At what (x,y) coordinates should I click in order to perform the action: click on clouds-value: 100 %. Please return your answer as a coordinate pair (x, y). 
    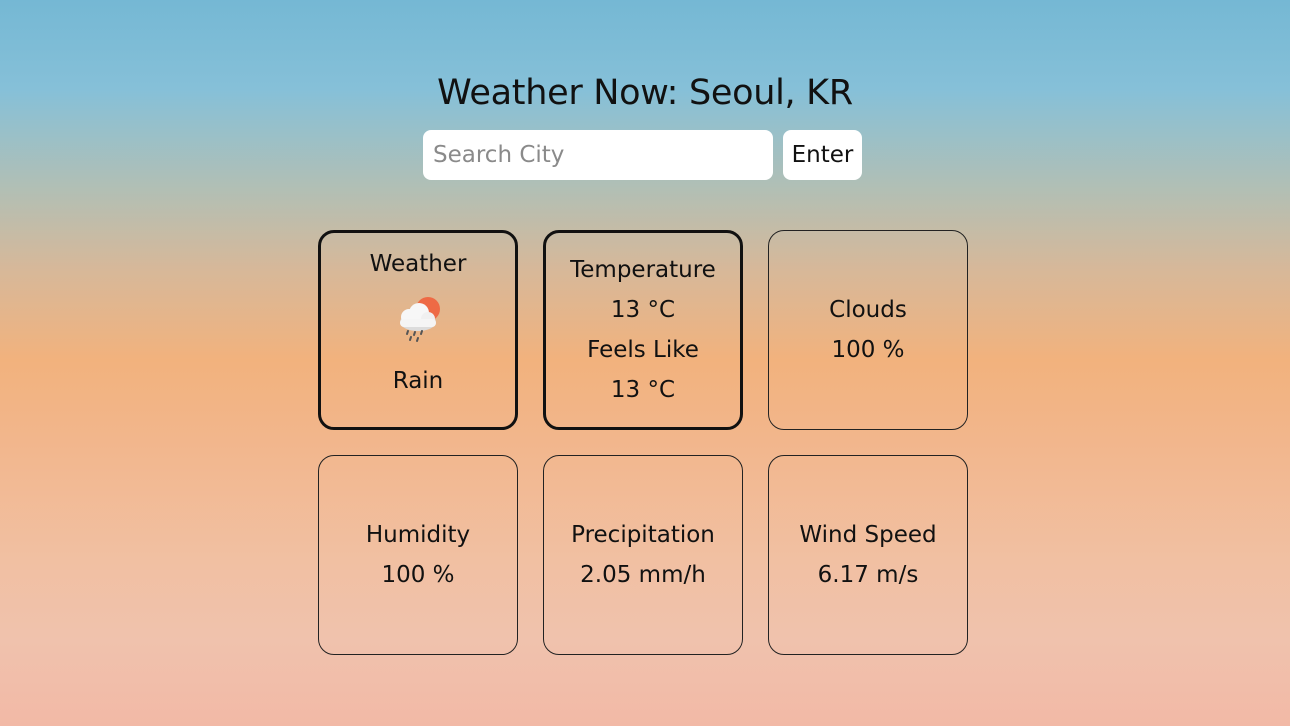
    Looking at the image, I should click on (868, 350).